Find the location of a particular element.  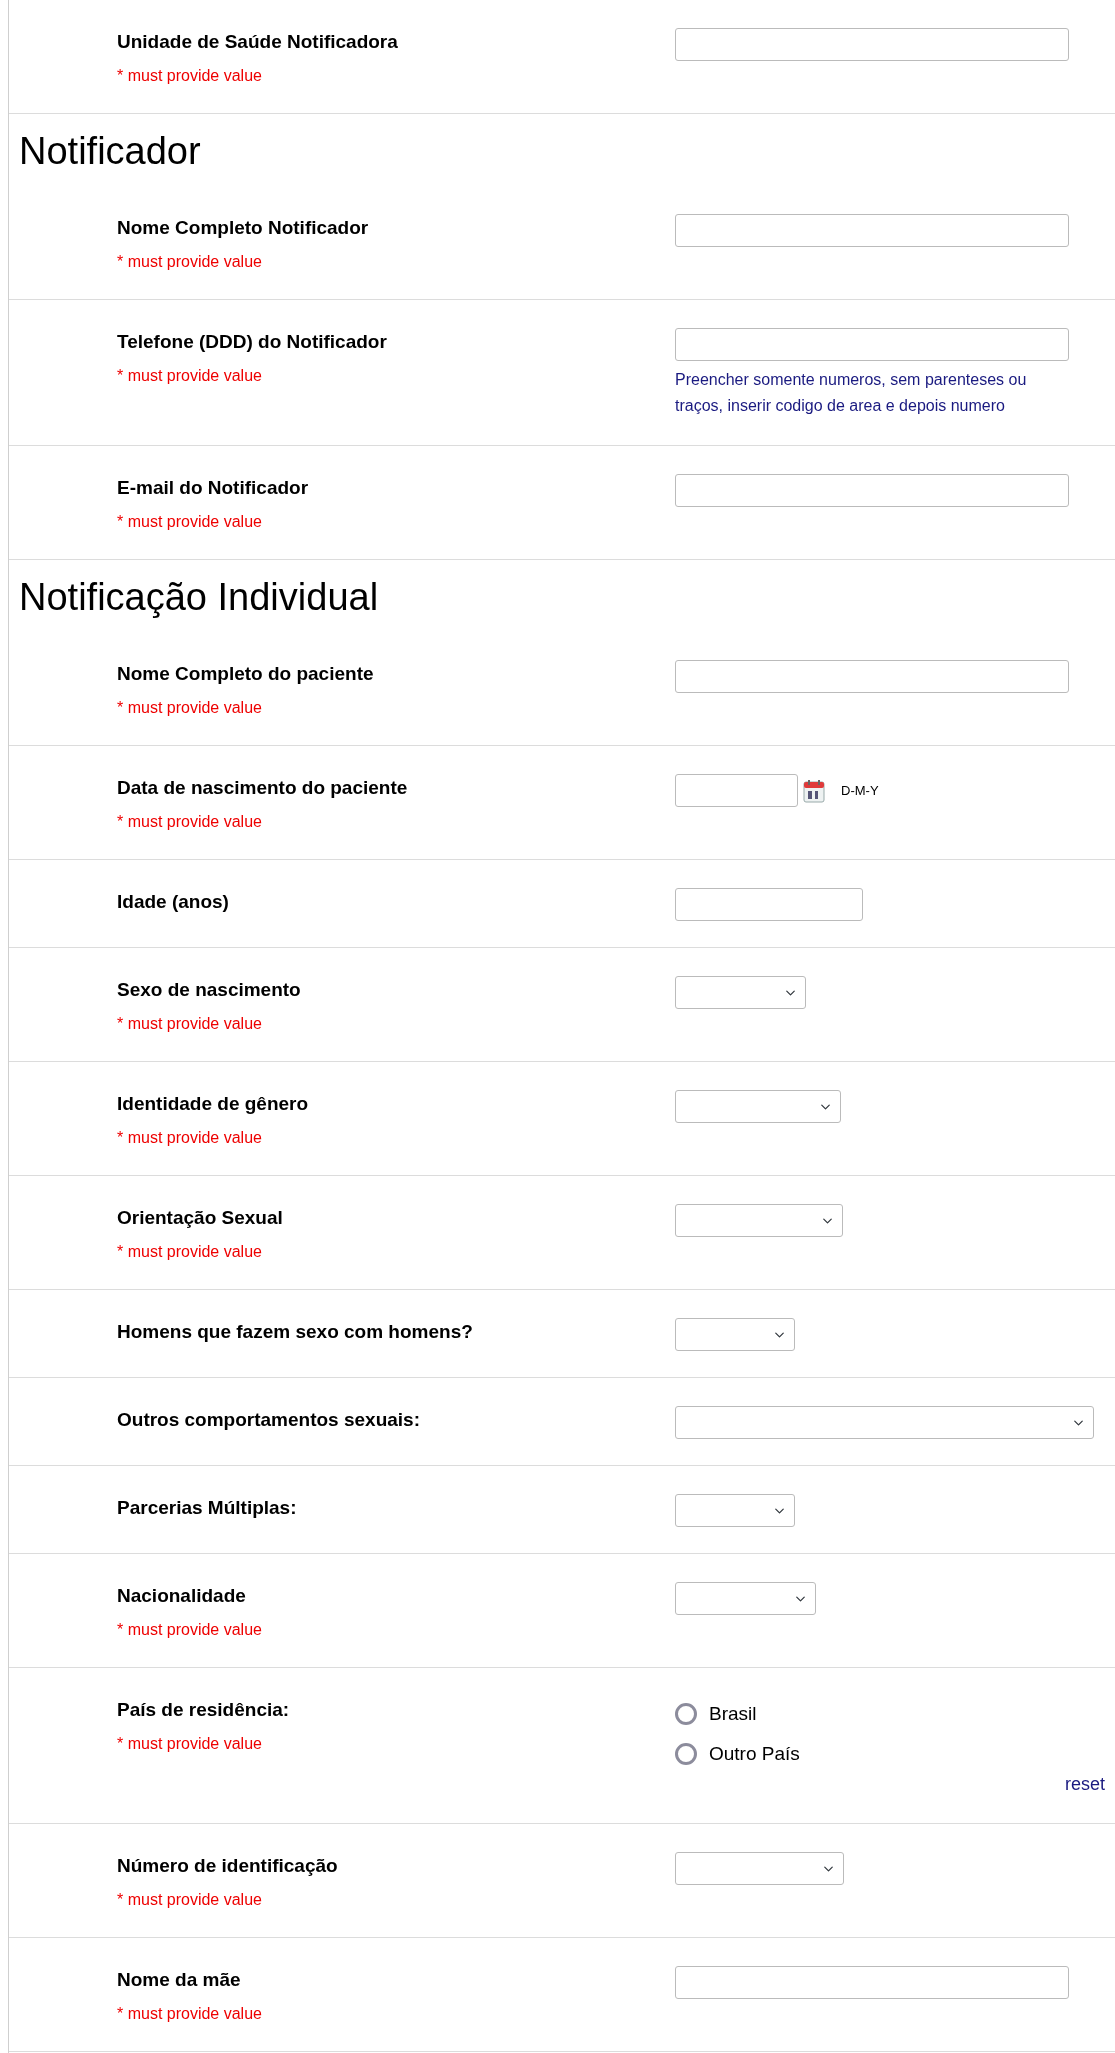

field-label: Outros comportamentos sexuais: is located at coordinates (269, 1420).